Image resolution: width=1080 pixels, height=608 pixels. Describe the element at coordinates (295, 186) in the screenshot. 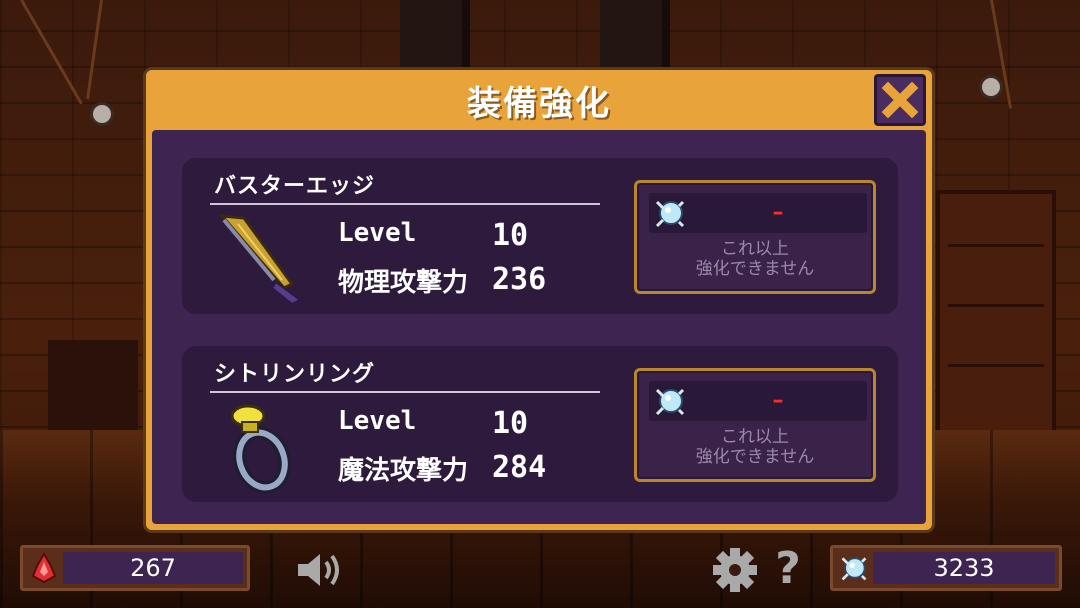

I see `item-name: バスターエッジ` at that location.